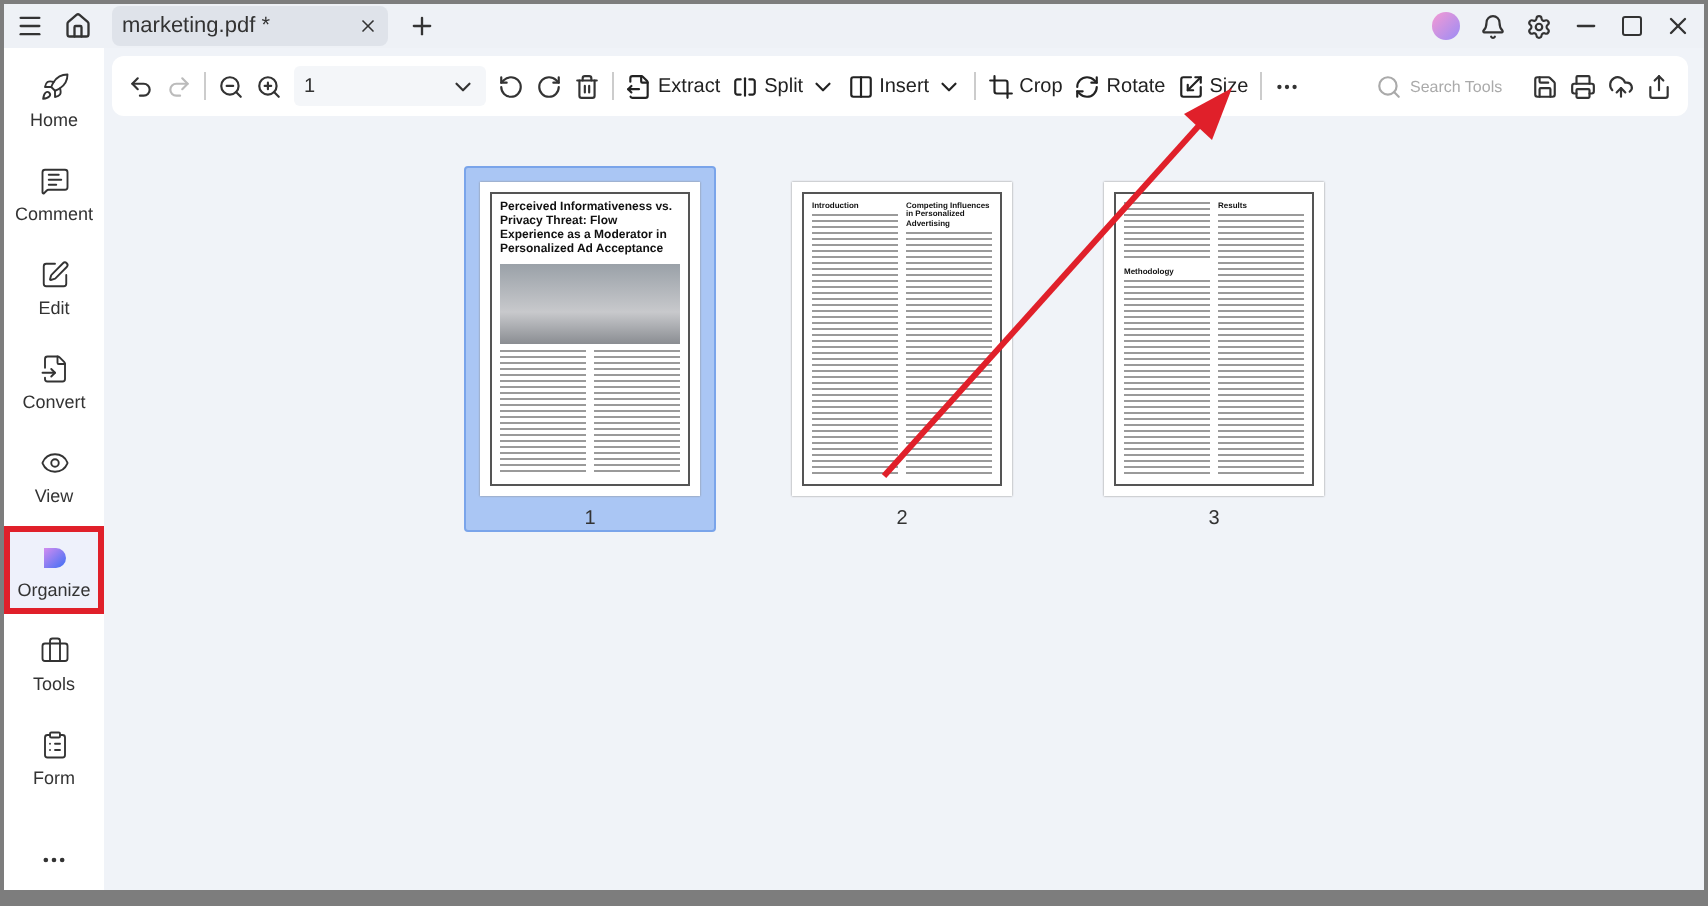 This screenshot has height=906, width=1708. What do you see at coordinates (1190, 86) in the screenshot?
I see `size-icon` at bounding box center [1190, 86].